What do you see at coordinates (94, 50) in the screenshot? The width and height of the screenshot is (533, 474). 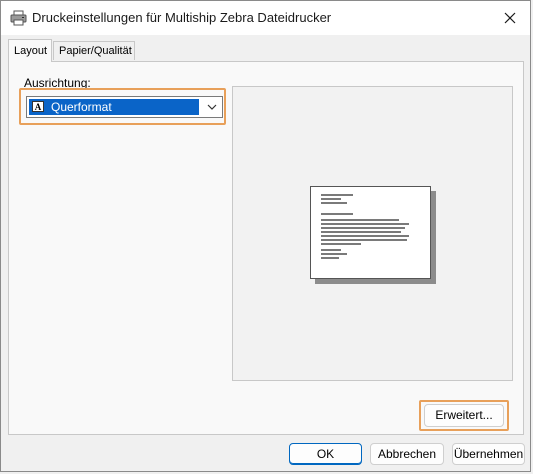 I see `tab-paper-quality: Papier/Qualität` at bounding box center [94, 50].